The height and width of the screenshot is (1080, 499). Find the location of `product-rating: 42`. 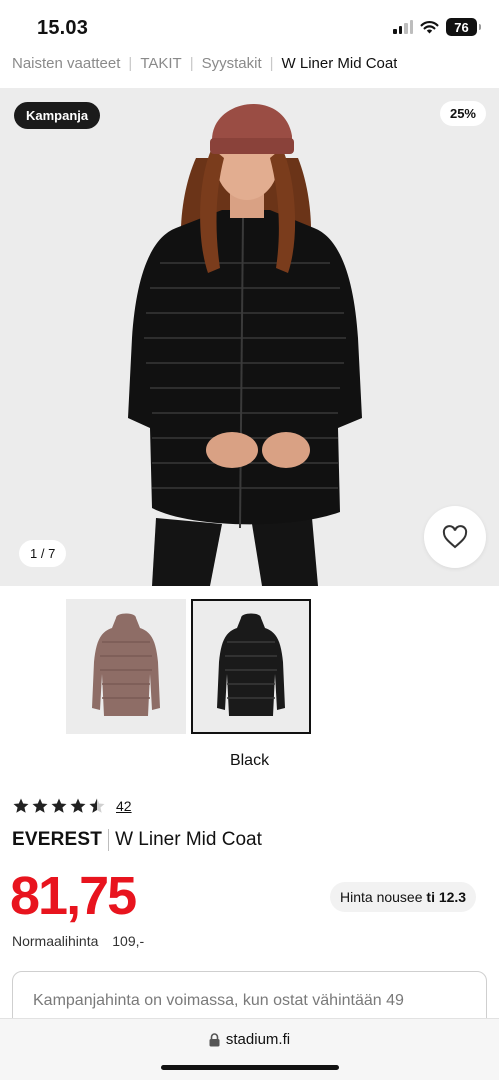

product-rating: 42 is located at coordinates (72, 806).